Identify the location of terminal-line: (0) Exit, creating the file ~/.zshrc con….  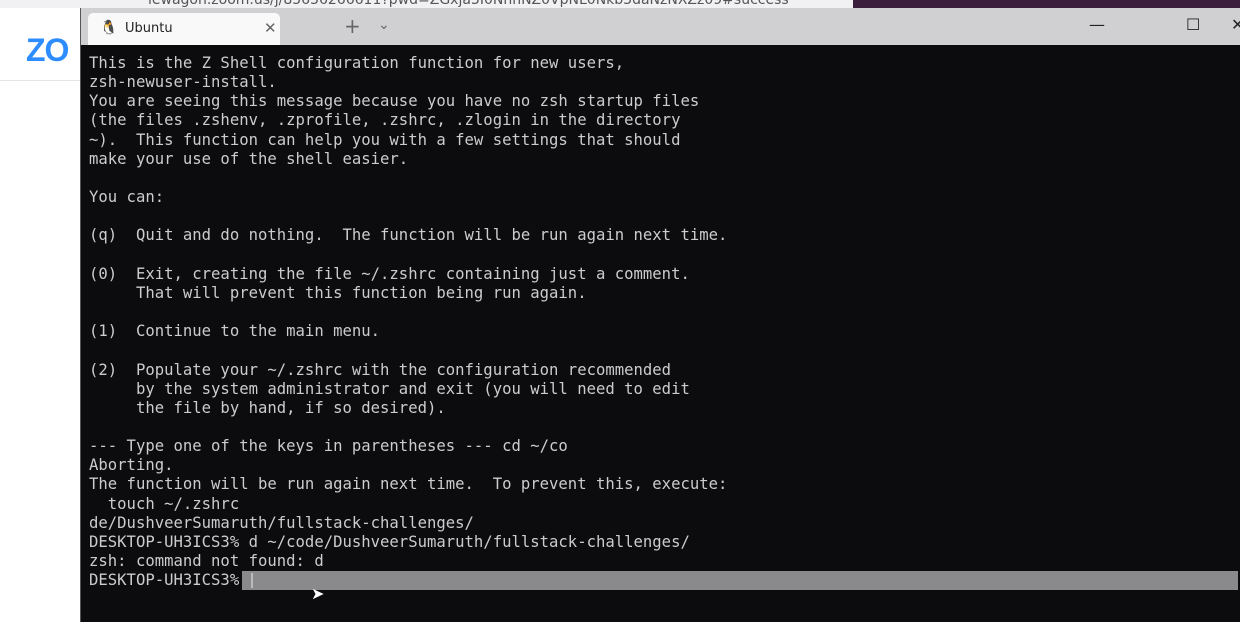
(389, 273).